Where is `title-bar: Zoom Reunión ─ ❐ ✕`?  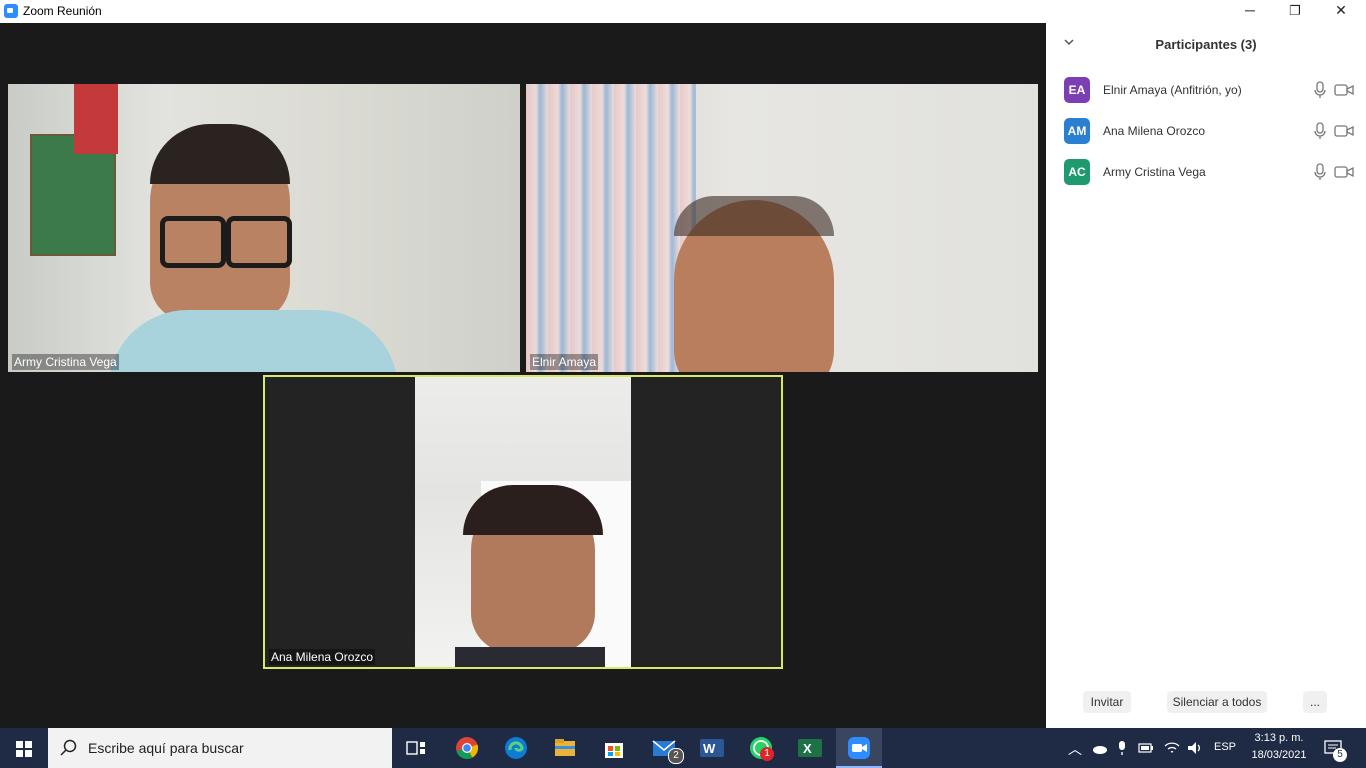 title-bar: Zoom Reunión ─ ❐ ✕ is located at coordinates (683, 11).